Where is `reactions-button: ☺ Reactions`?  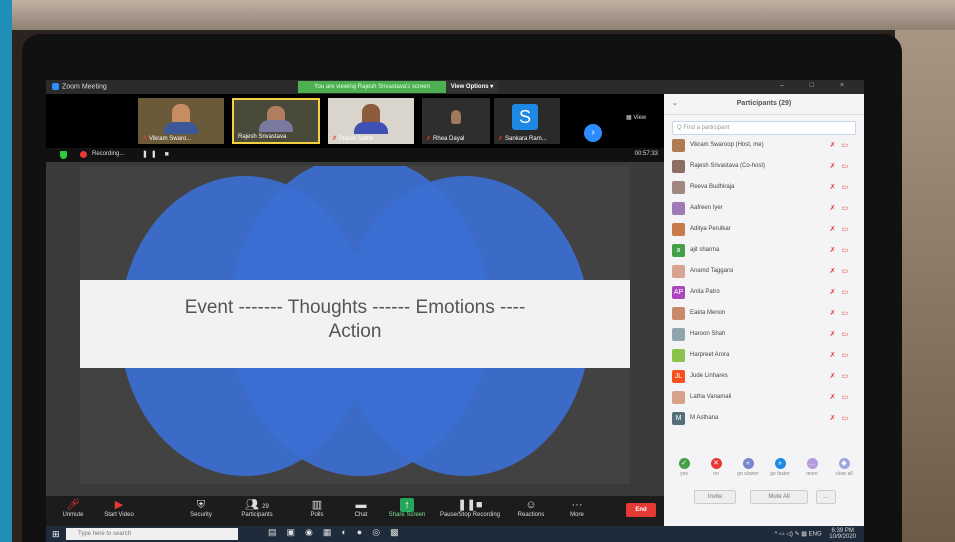
reactions-button: ☺ Reactions is located at coordinates (531, 508).